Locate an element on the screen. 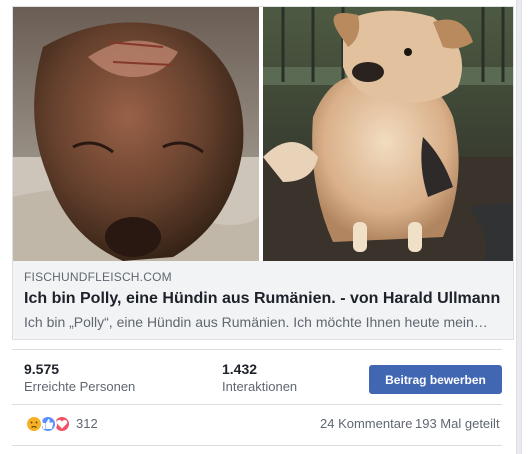  link-domain: FISCHUNDFLEISCH.COM is located at coordinates (98, 277).